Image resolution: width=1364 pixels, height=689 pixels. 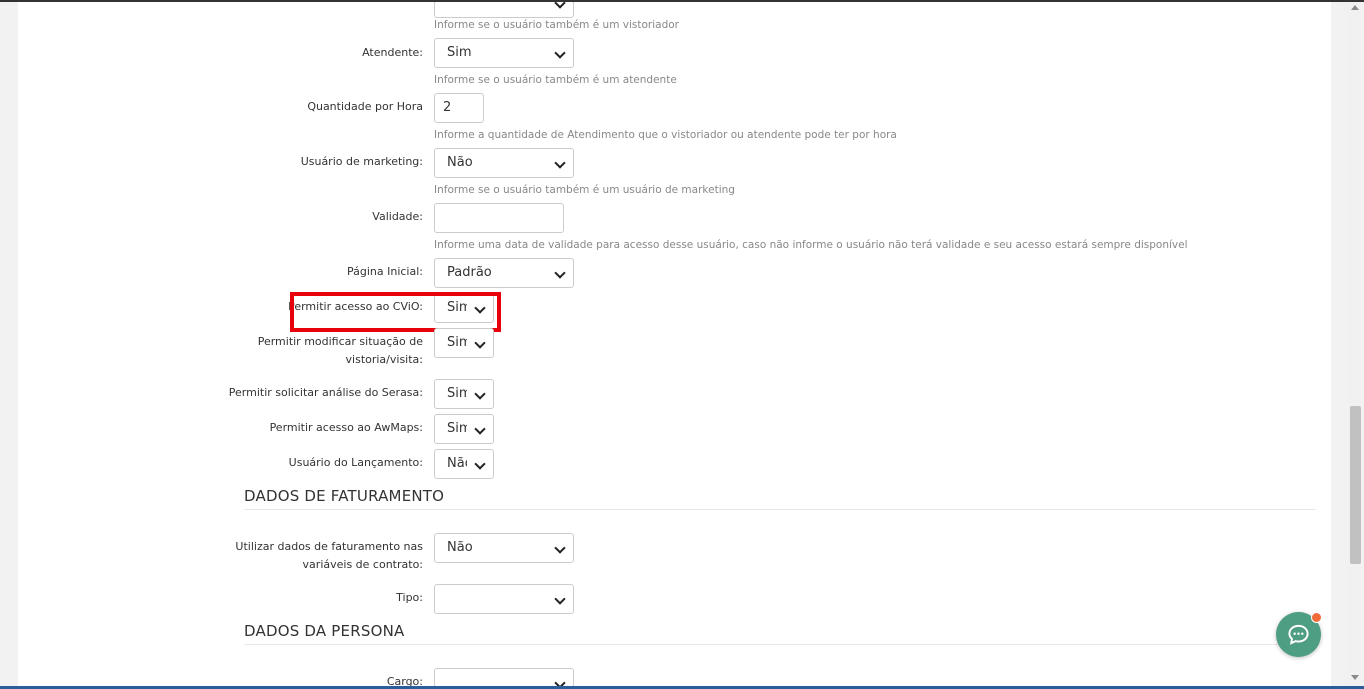 I want to click on faturamento-title: DADOS DE FATURAMENTO, so click(x=344, y=496).